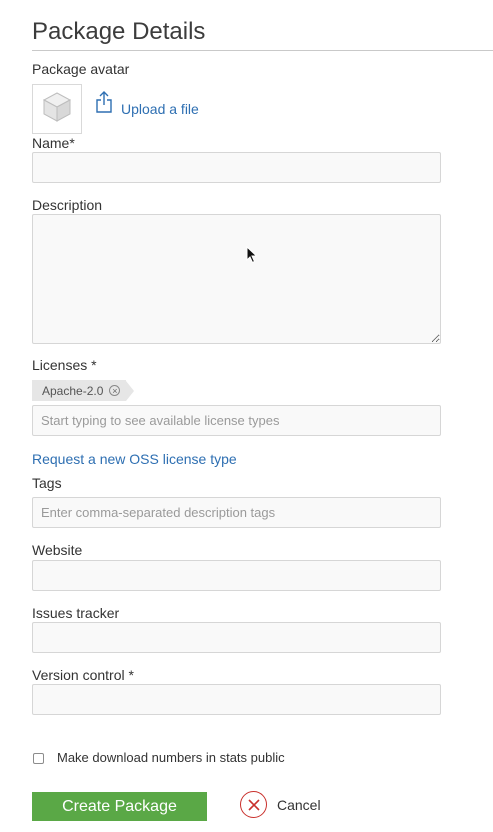 The image size is (493, 832). Describe the element at coordinates (253, 804) in the screenshot. I see `cancel-x-icon` at that location.